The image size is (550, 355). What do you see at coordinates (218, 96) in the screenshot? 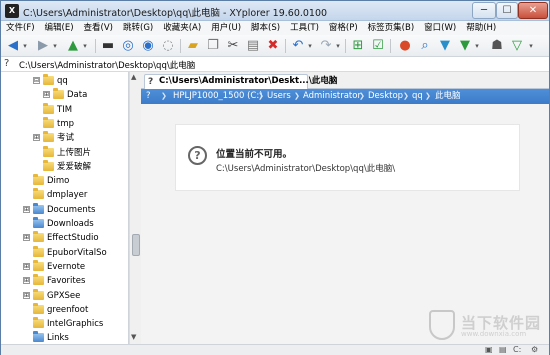
I see `breadcrumb-item: HPLJP1000_1500 (C:)` at bounding box center [218, 96].